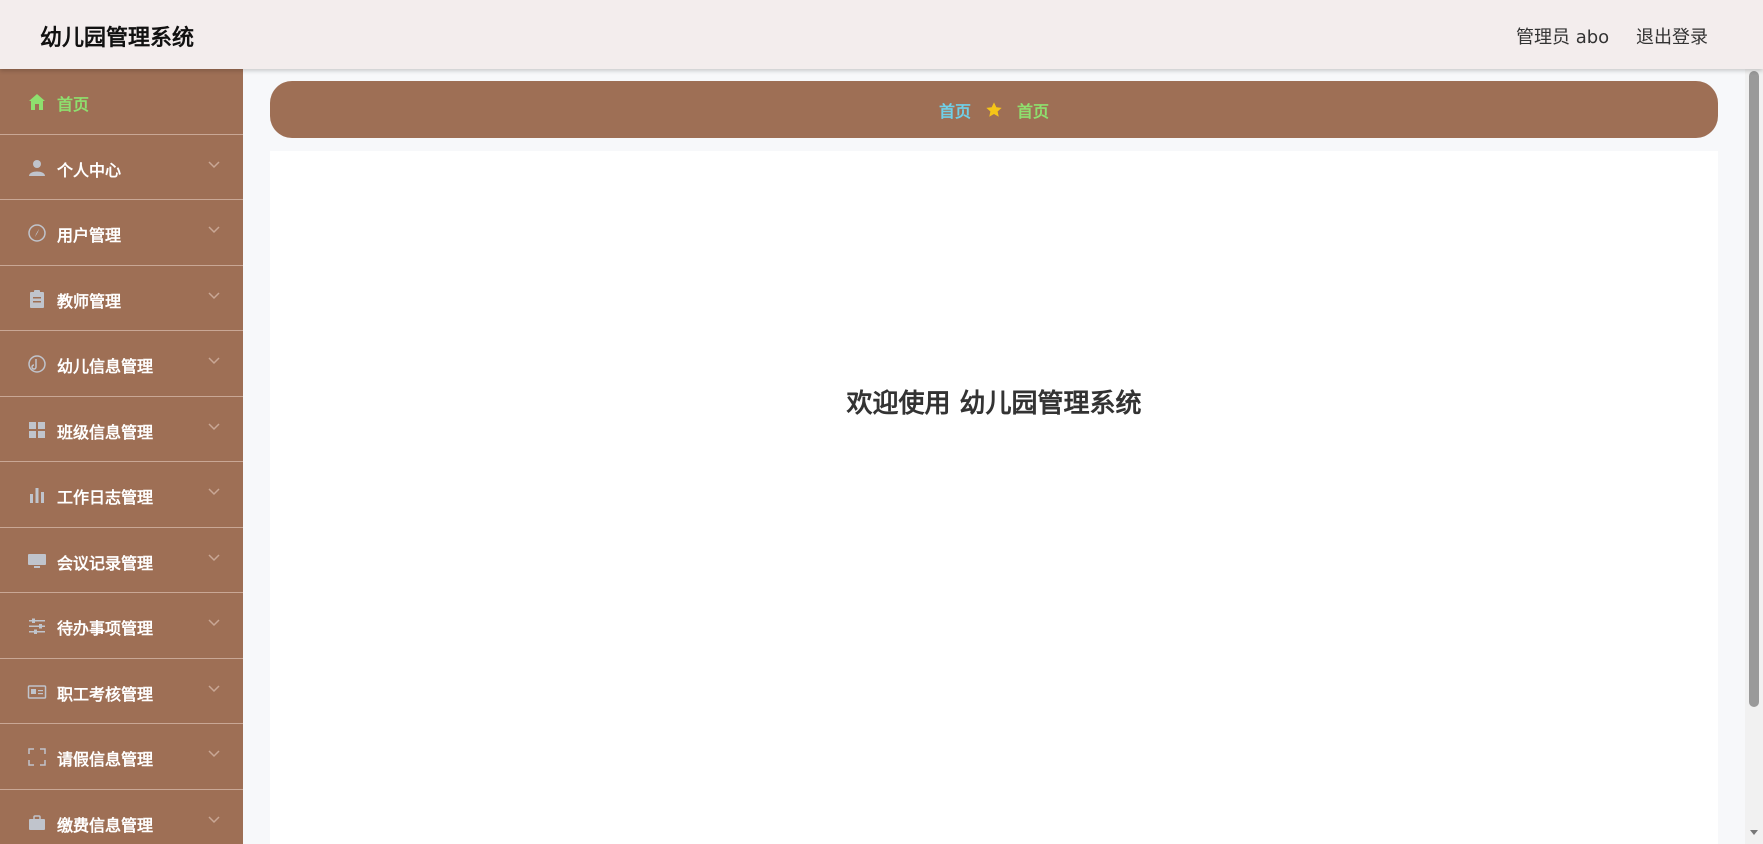  What do you see at coordinates (89, 235) in the screenshot?
I see `sidebar-item-label: 用户管理` at bounding box center [89, 235].